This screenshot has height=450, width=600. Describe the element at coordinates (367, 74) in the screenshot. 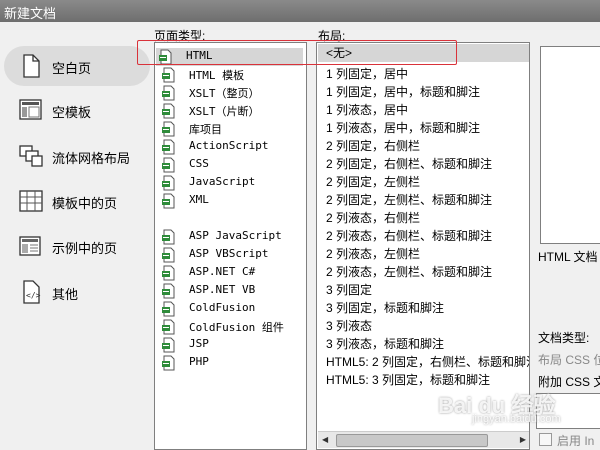

I see `list-item: 1 列固定，居中` at that location.